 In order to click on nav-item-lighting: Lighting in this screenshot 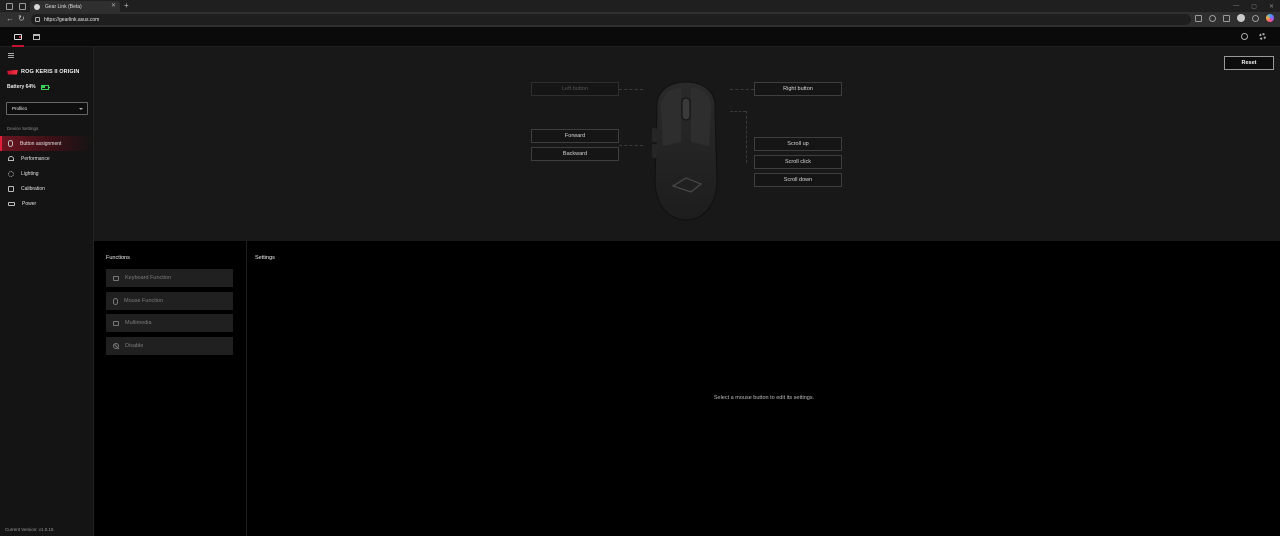, I will do `click(47, 173)`.